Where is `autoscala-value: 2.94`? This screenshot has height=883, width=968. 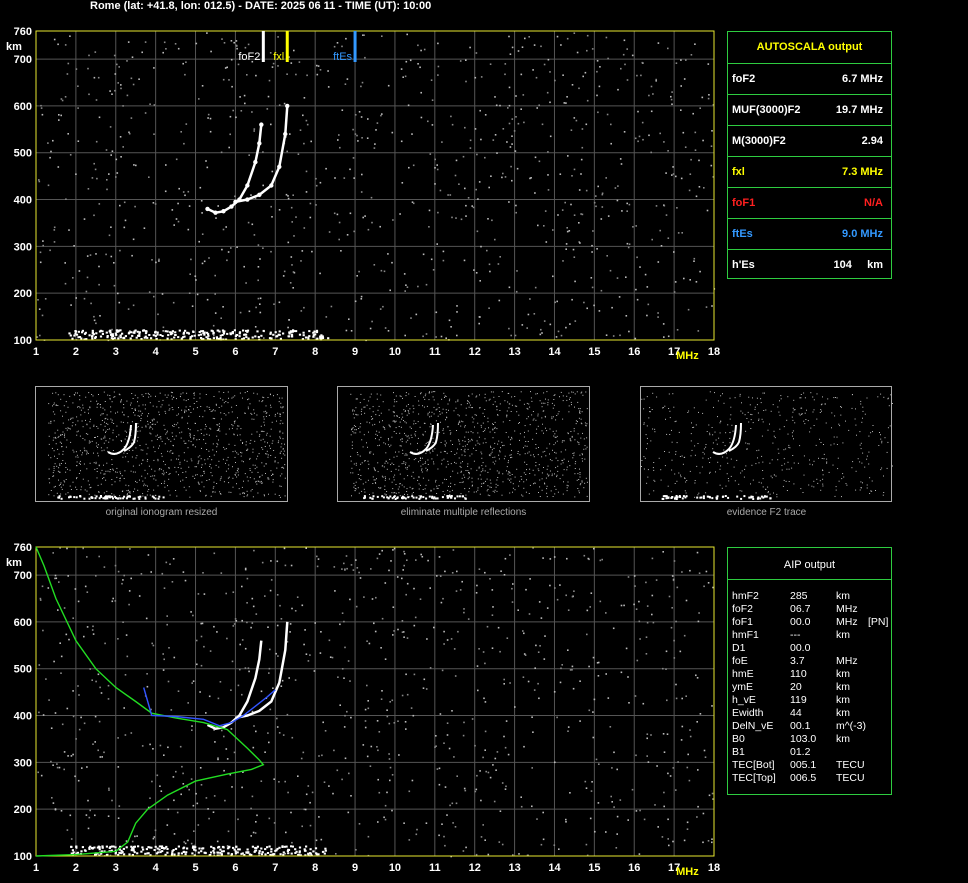
autoscala-value: 2.94 is located at coordinates (872, 141).